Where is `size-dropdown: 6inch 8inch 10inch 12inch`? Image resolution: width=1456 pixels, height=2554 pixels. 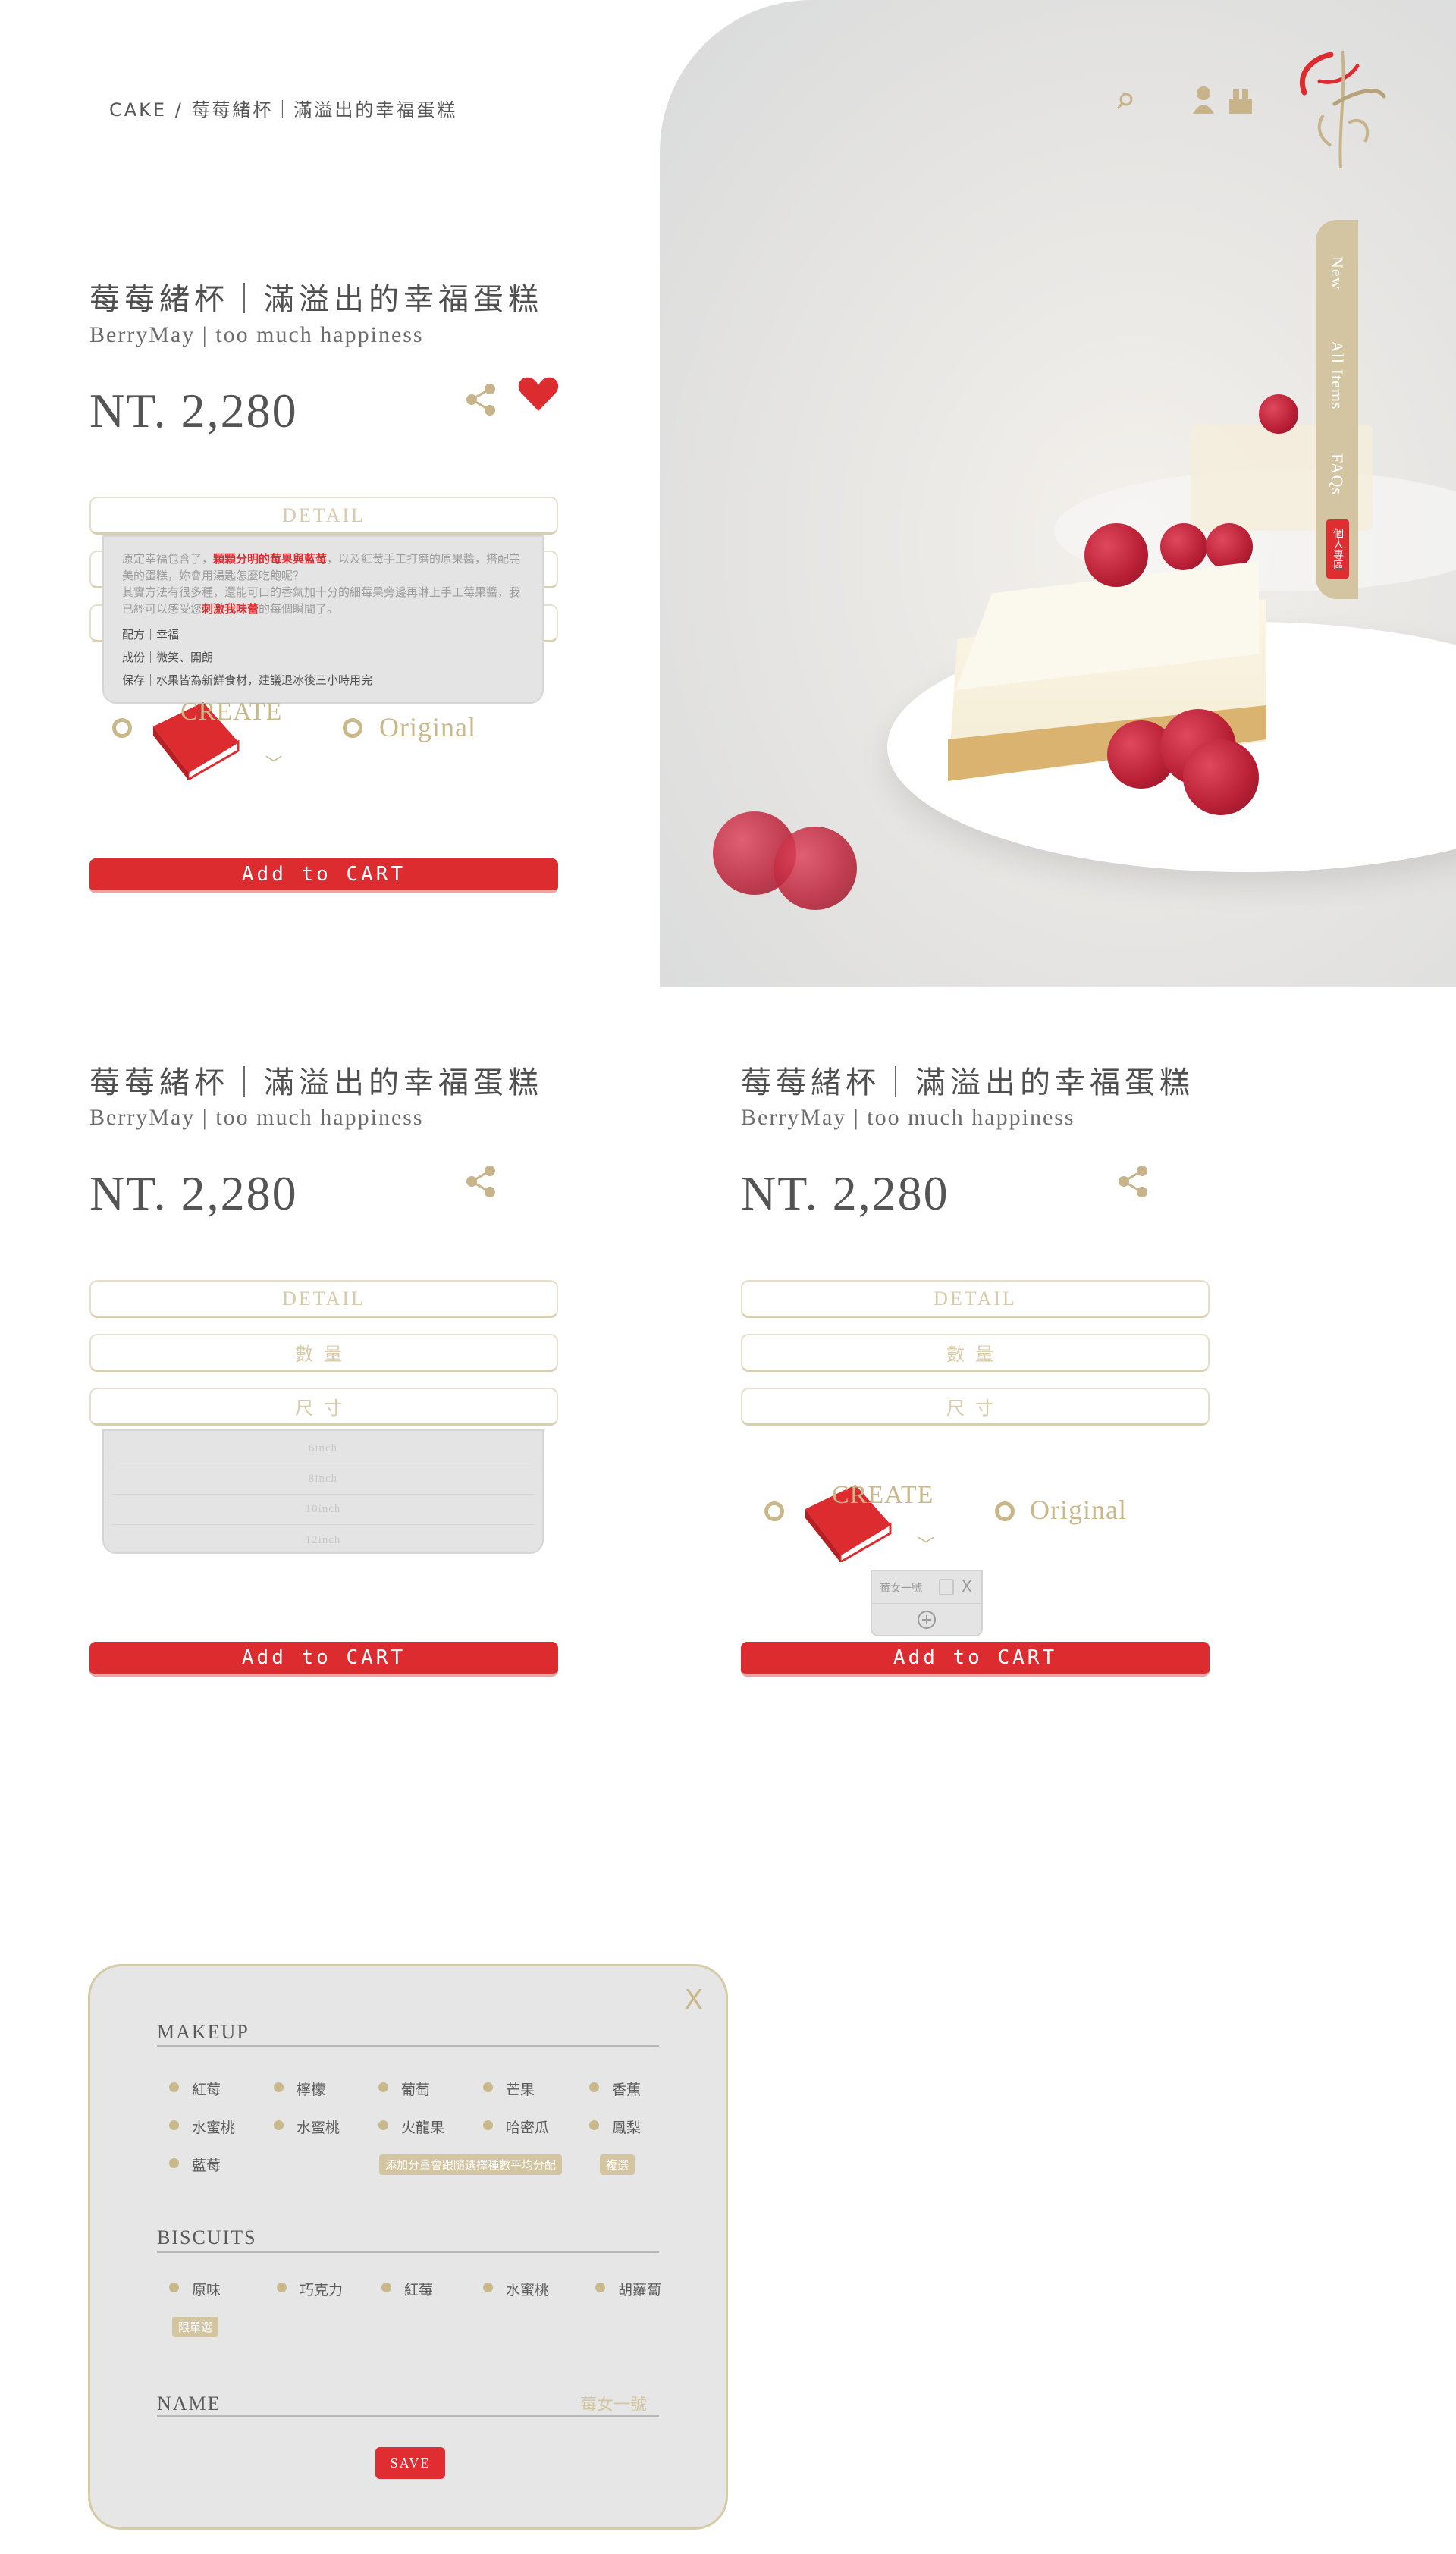
size-dropdown: 6inch 8inch 10inch 12inch is located at coordinates (323, 1491).